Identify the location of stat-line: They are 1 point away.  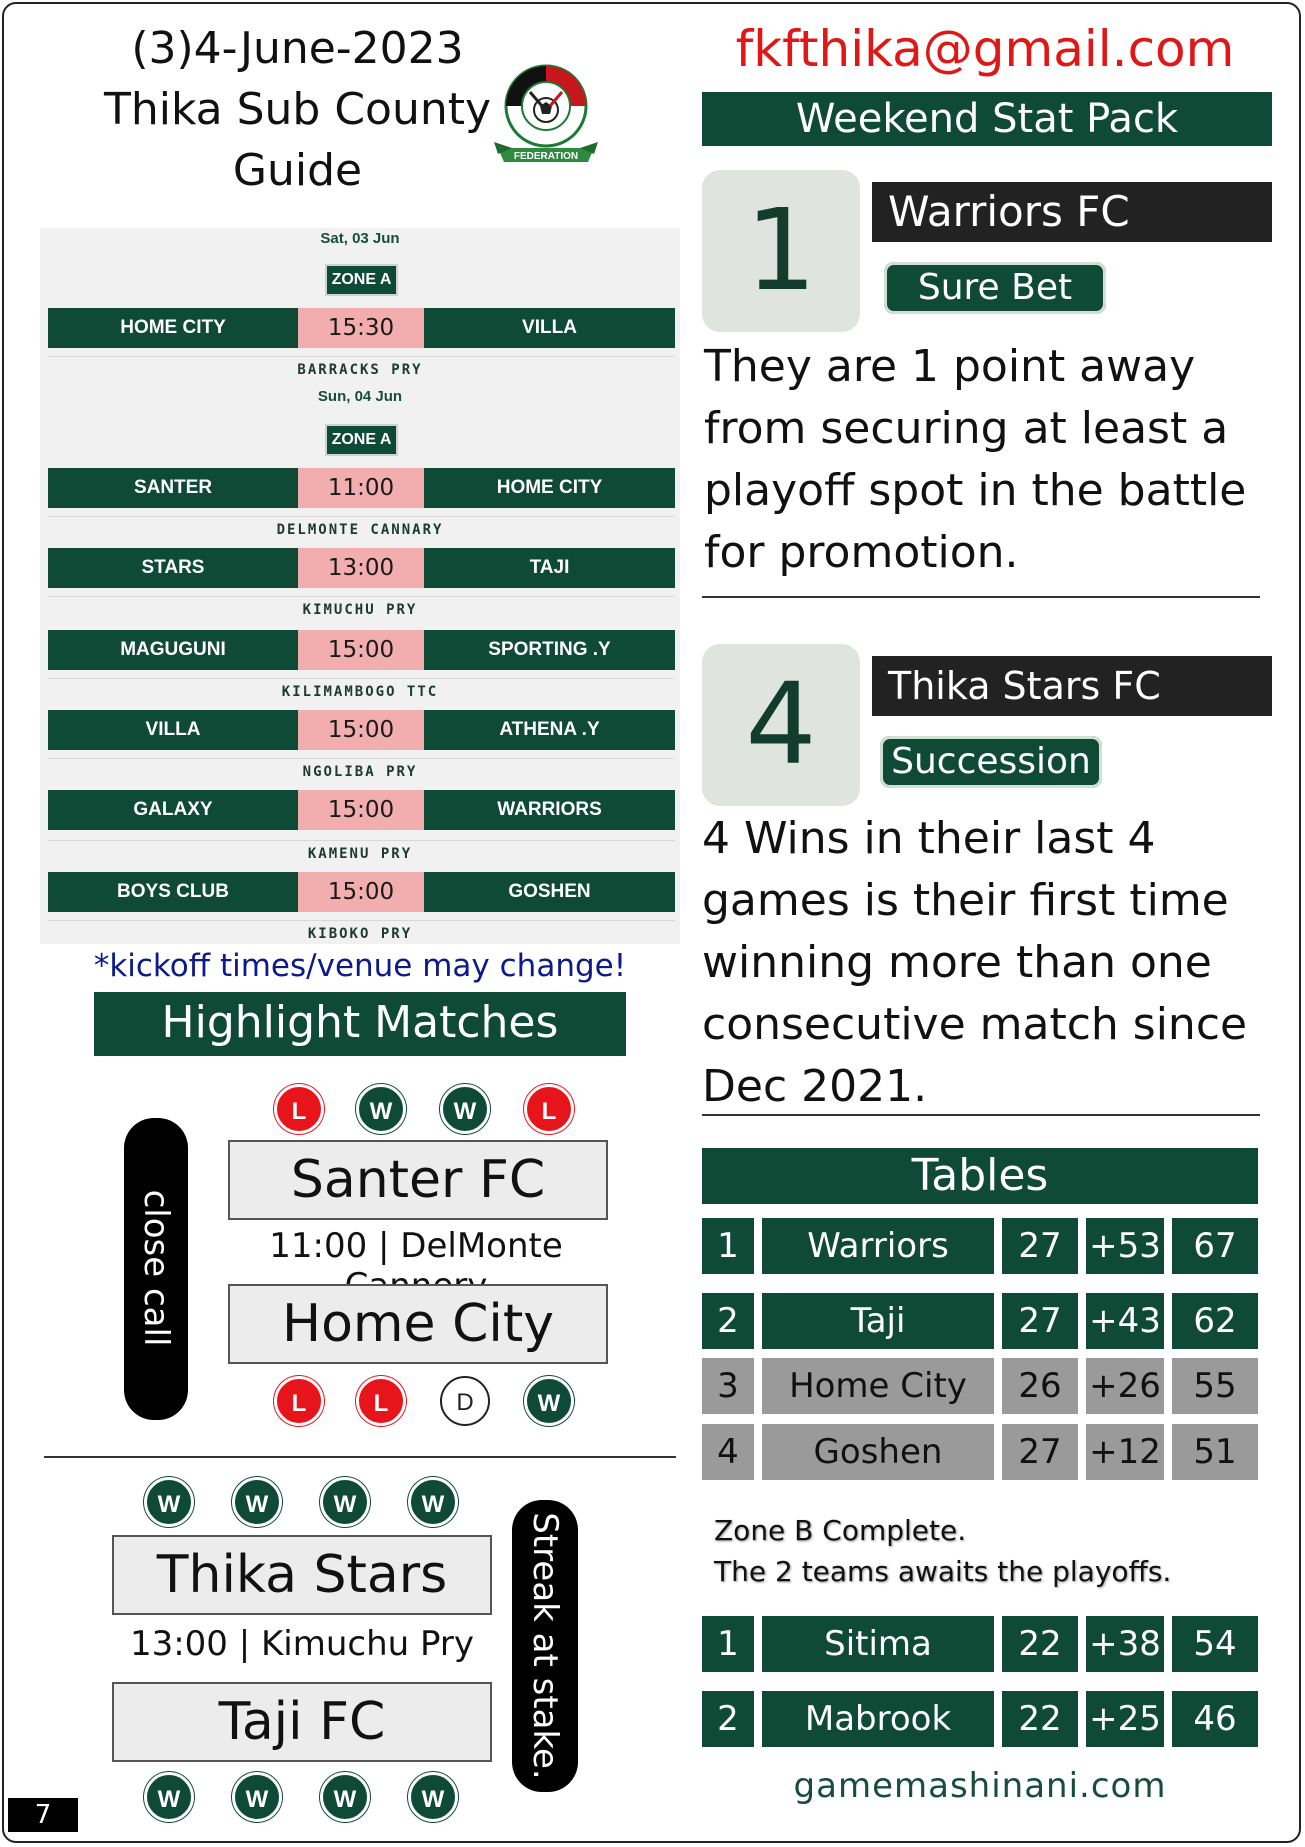
(950, 366).